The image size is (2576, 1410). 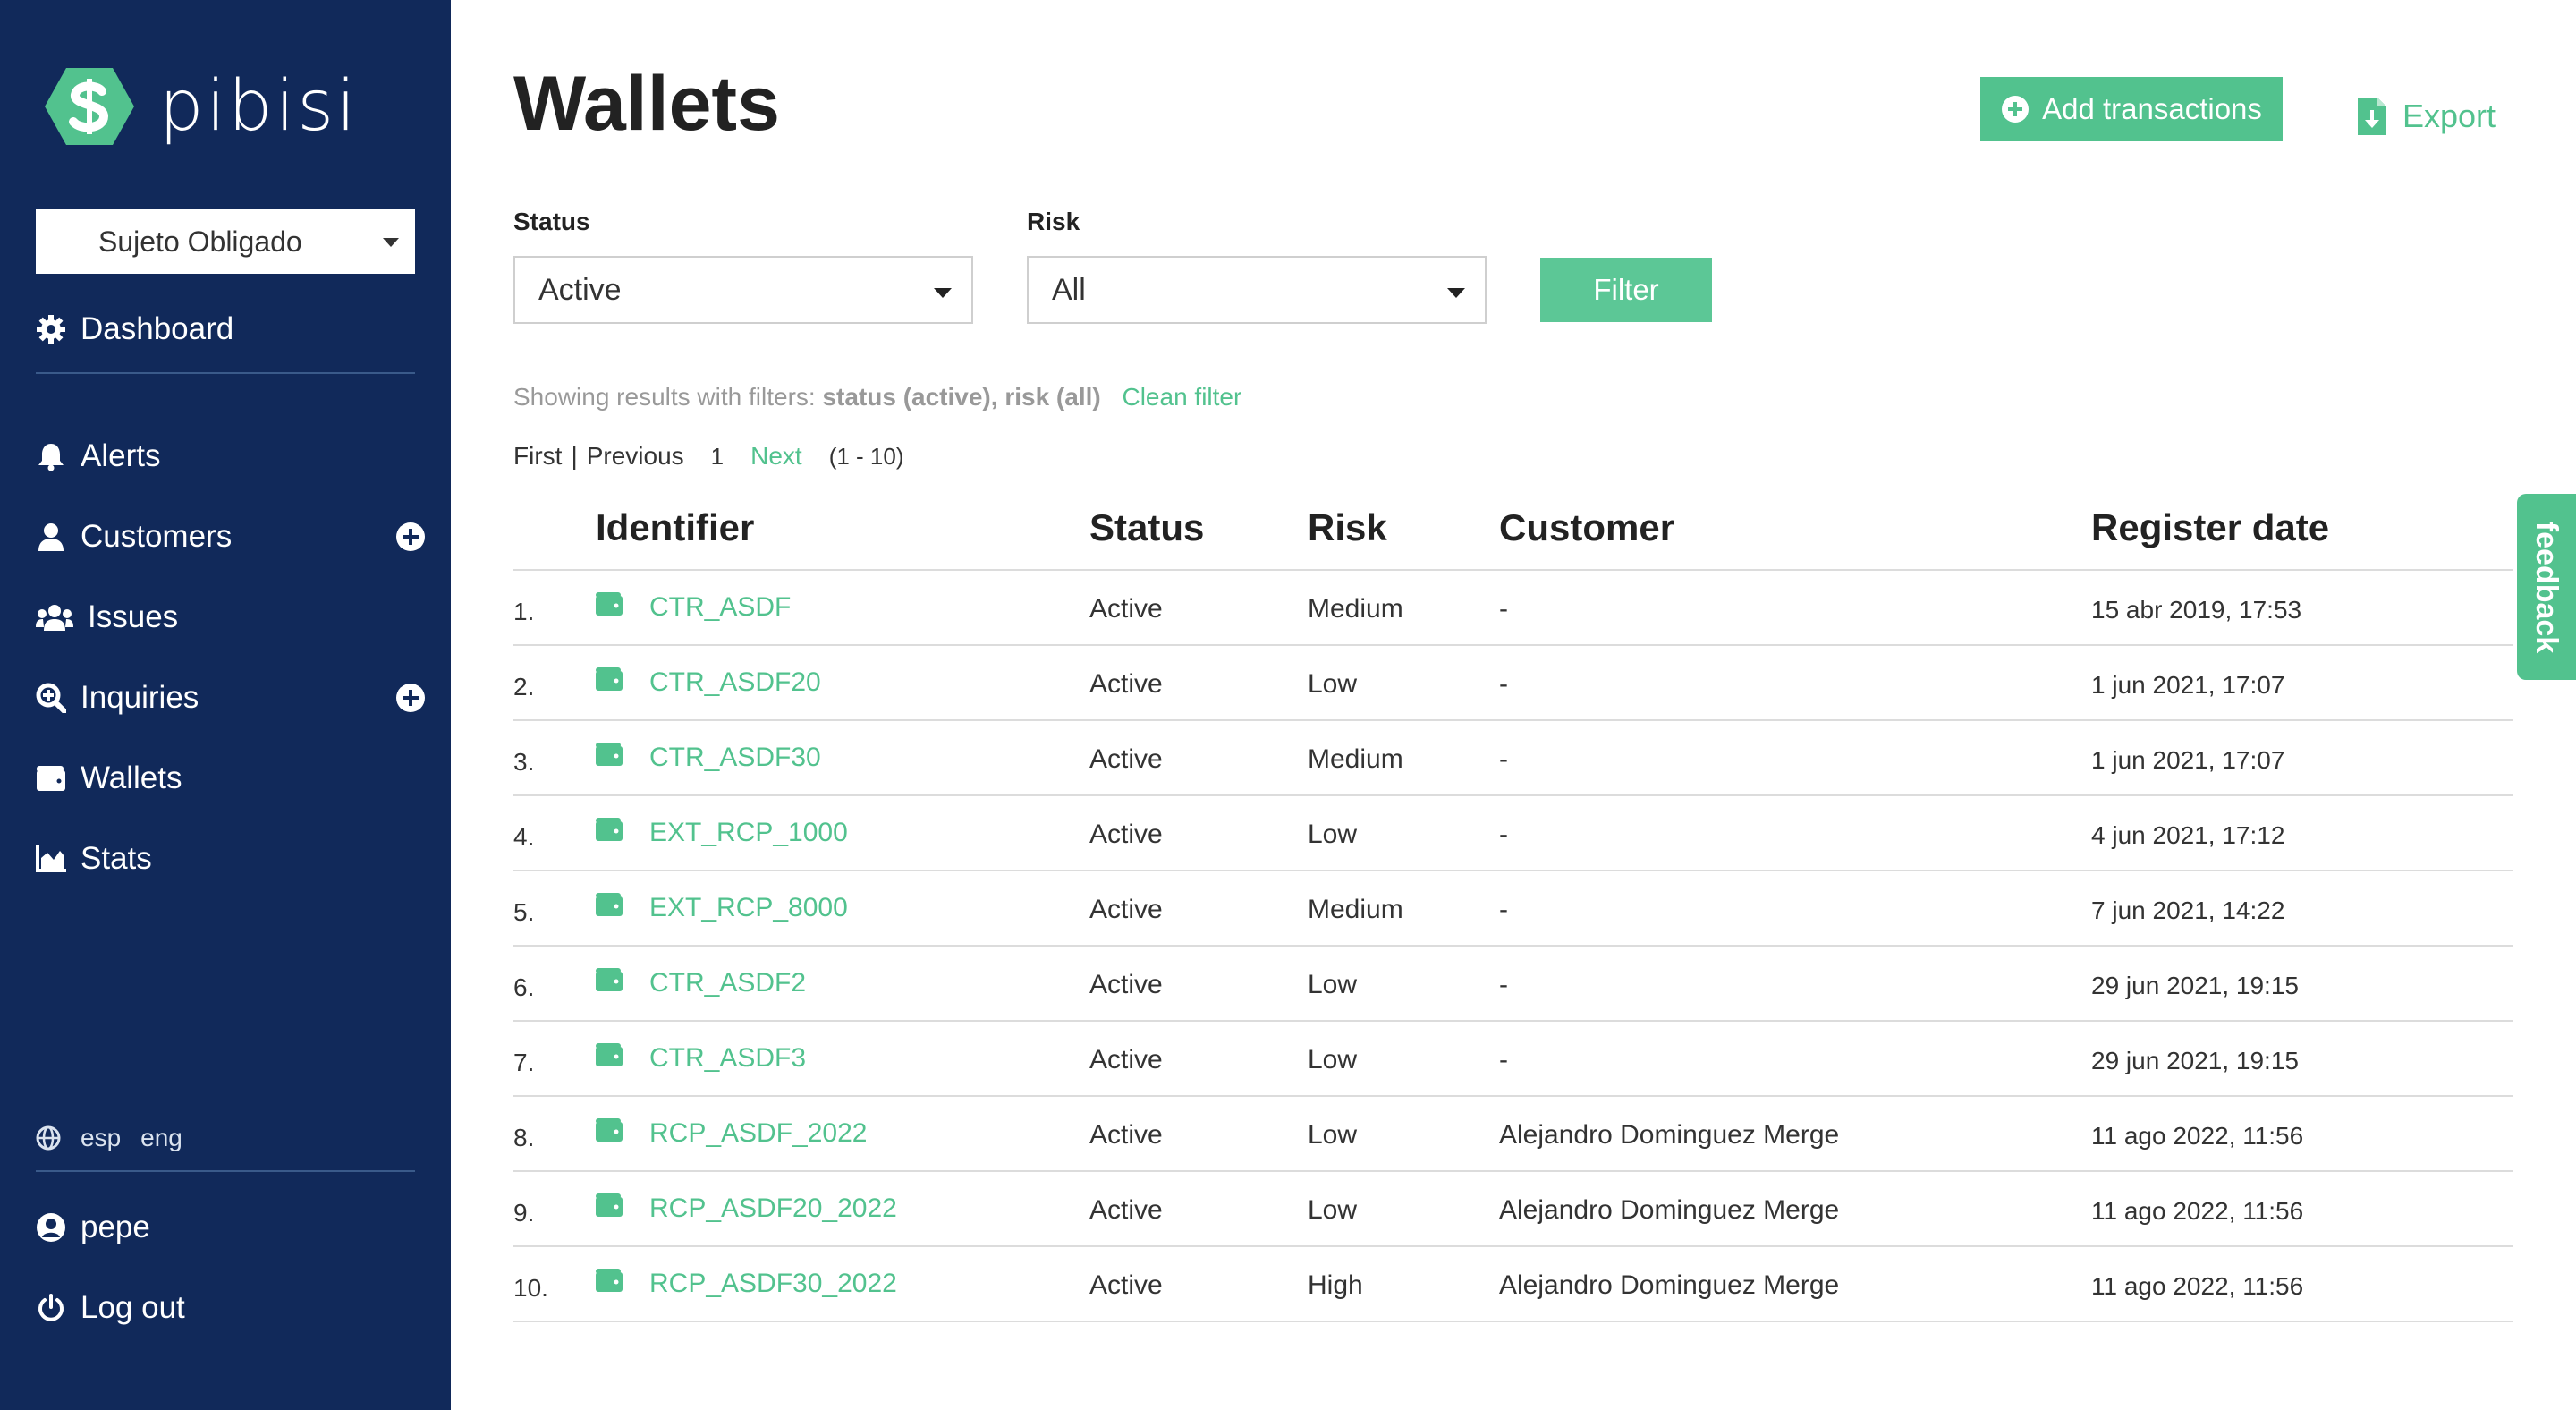 What do you see at coordinates (1069, 290) in the screenshot?
I see `risk-filter-value: All` at bounding box center [1069, 290].